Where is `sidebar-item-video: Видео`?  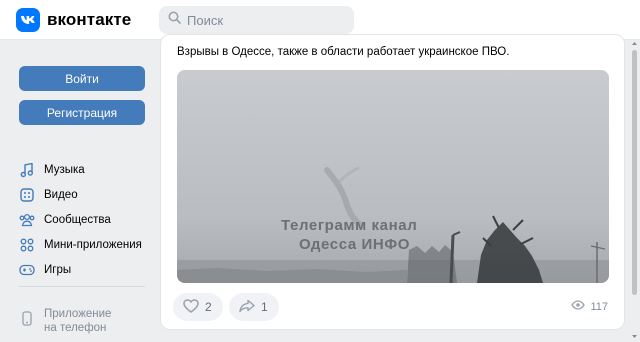
sidebar-item-video: Видео is located at coordinates (48, 195).